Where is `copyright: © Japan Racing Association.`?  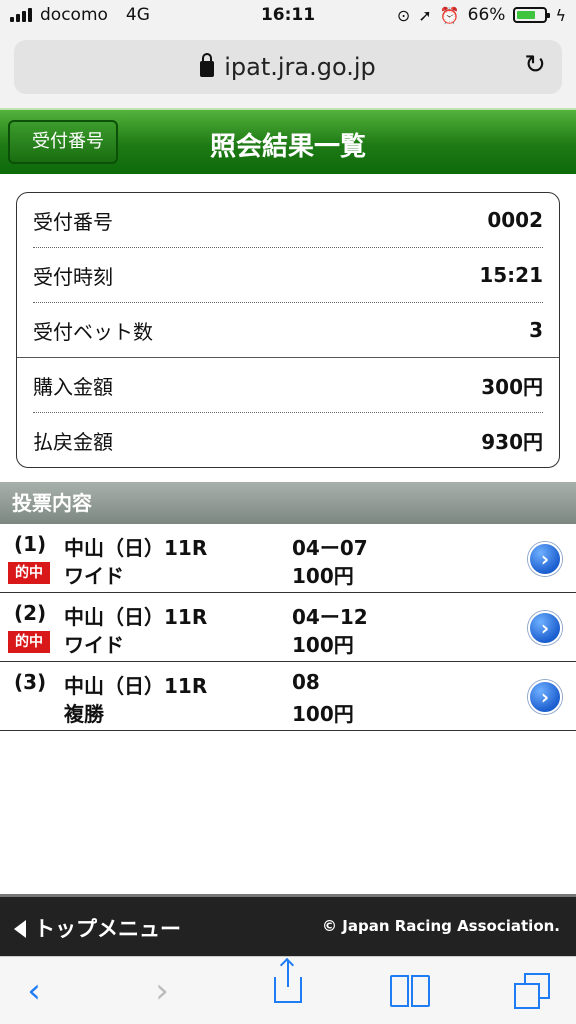
copyright: © Japan Racing Association. is located at coordinates (441, 926).